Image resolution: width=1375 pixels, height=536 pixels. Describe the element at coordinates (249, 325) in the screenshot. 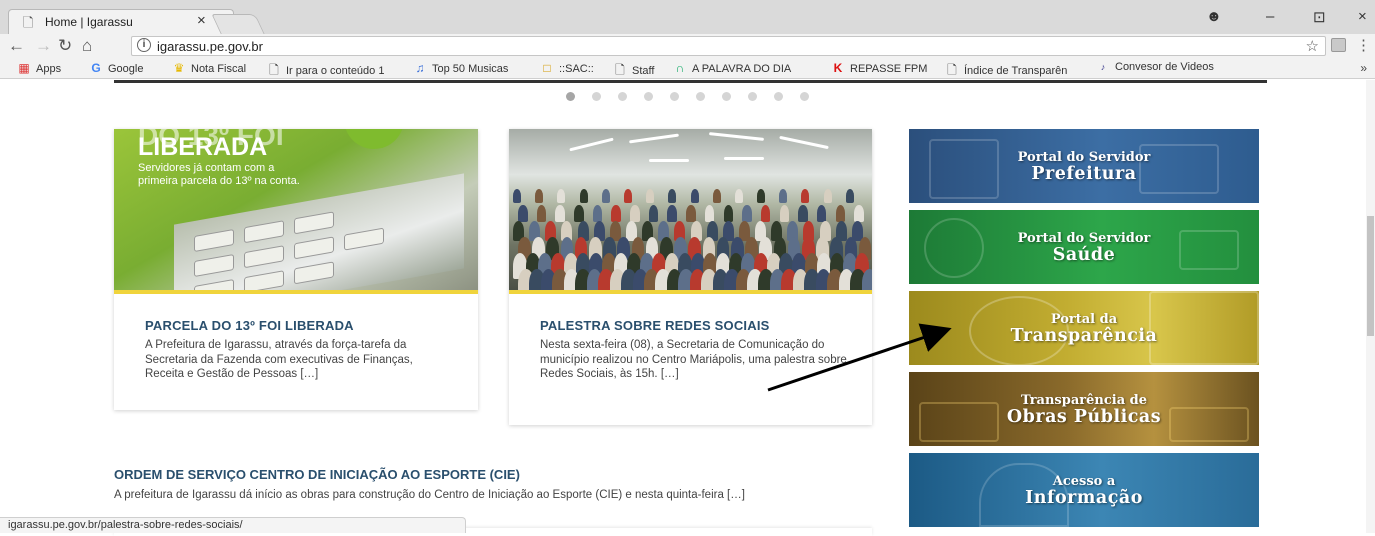

I see `news-title: PARCELA DO 13º FOI LIBERADA` at that location.